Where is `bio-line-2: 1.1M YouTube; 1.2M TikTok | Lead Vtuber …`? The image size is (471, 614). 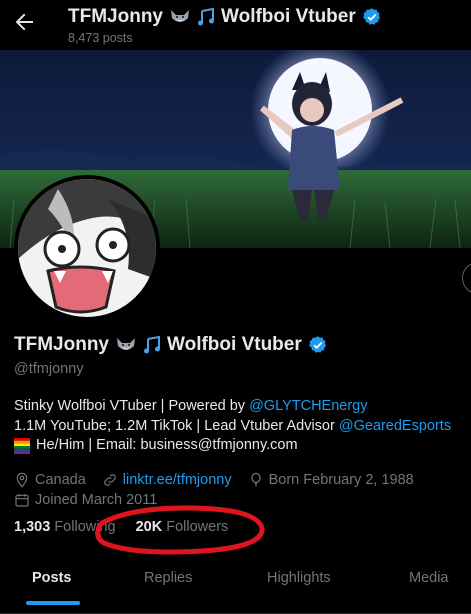
bio-line-2: 1.1M YouTube; 1.2M TikTok | Lead Vtuber … is located at coordinates (232, 427).